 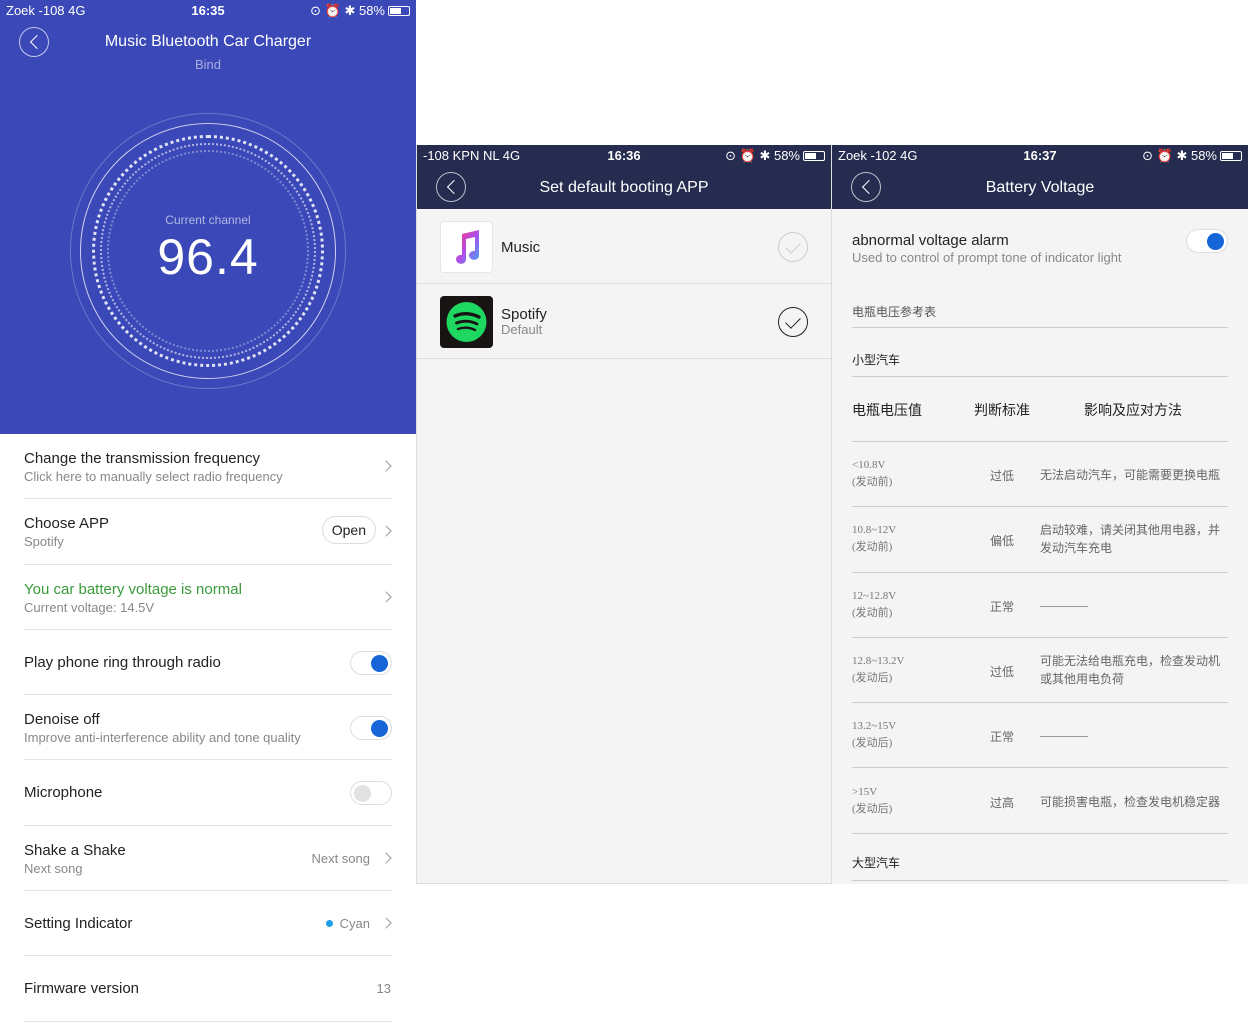 What do you see at coordinates (78, 924) in the screenshot?
I see `row-title: Setting Indicator` at bounding box center [78, 924].